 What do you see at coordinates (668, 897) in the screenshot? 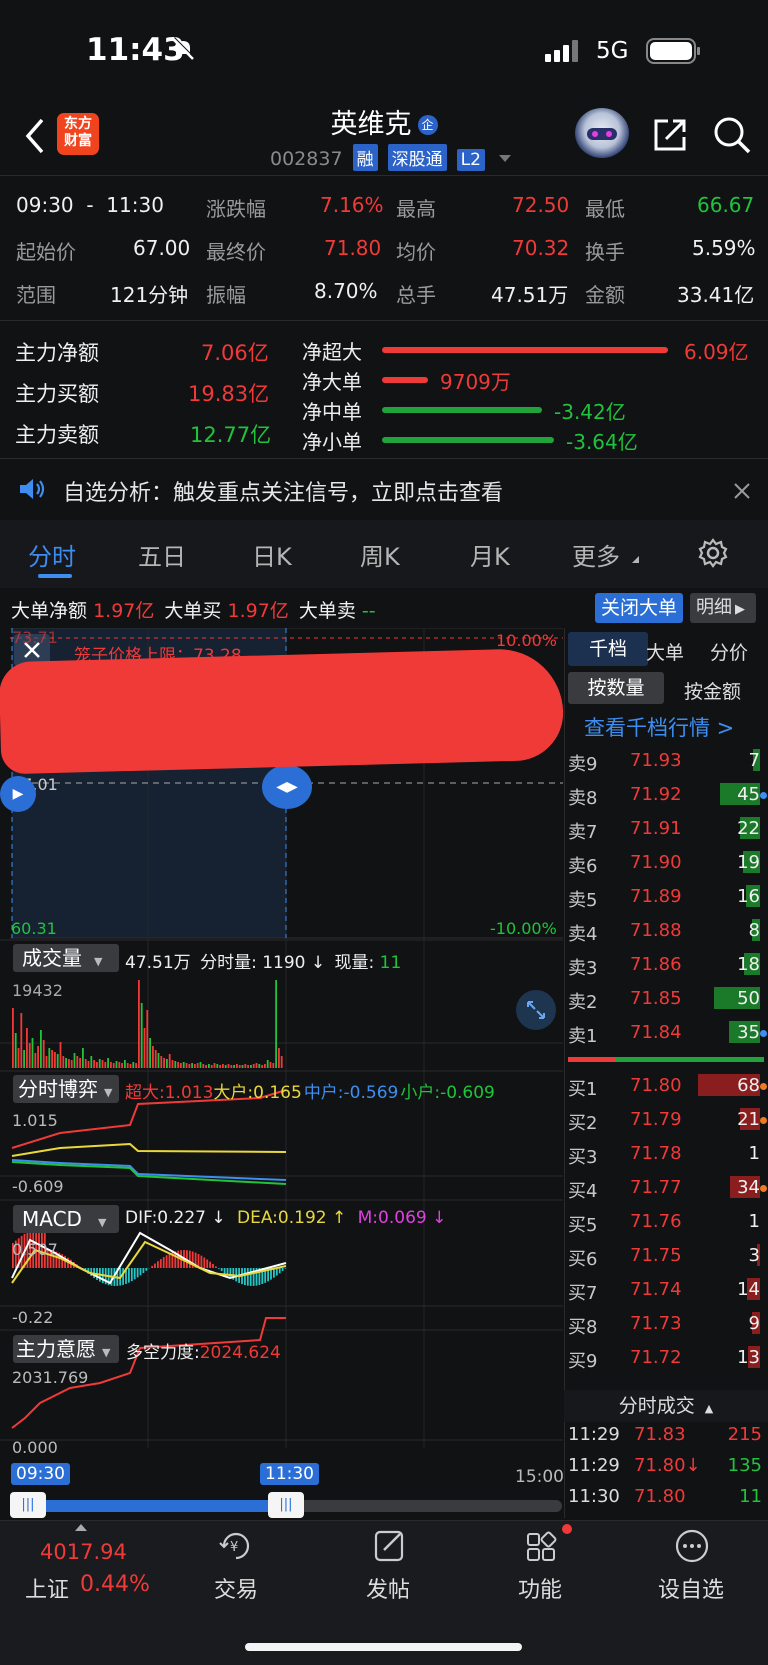
I see `ask-row: 卖5 71.89 16` at bounding box center [668, 897].